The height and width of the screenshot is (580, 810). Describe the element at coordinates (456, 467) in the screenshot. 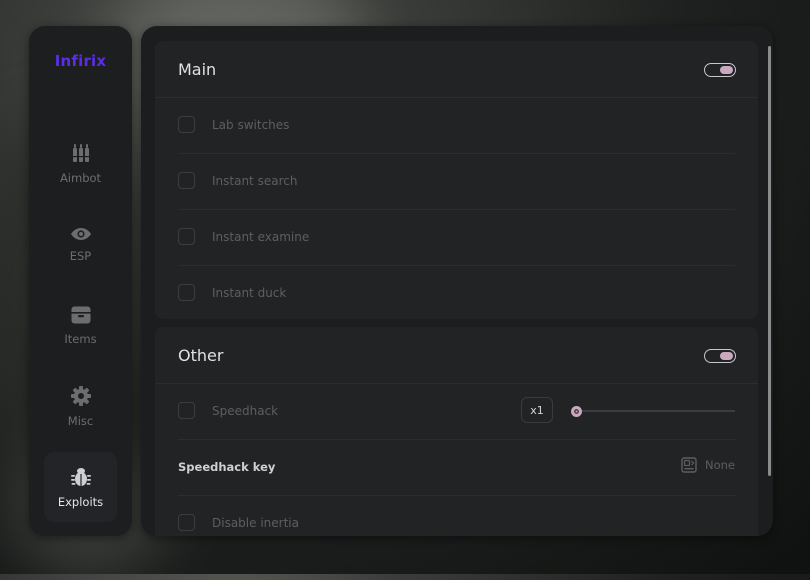

I see `option-row: Speedhack key None` at that location.